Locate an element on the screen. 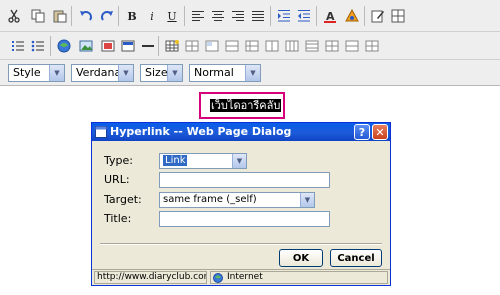 The height and width of the screenshot is (295, 500). size-dropdown: Size ▼ is located at coordinates (161, 73).